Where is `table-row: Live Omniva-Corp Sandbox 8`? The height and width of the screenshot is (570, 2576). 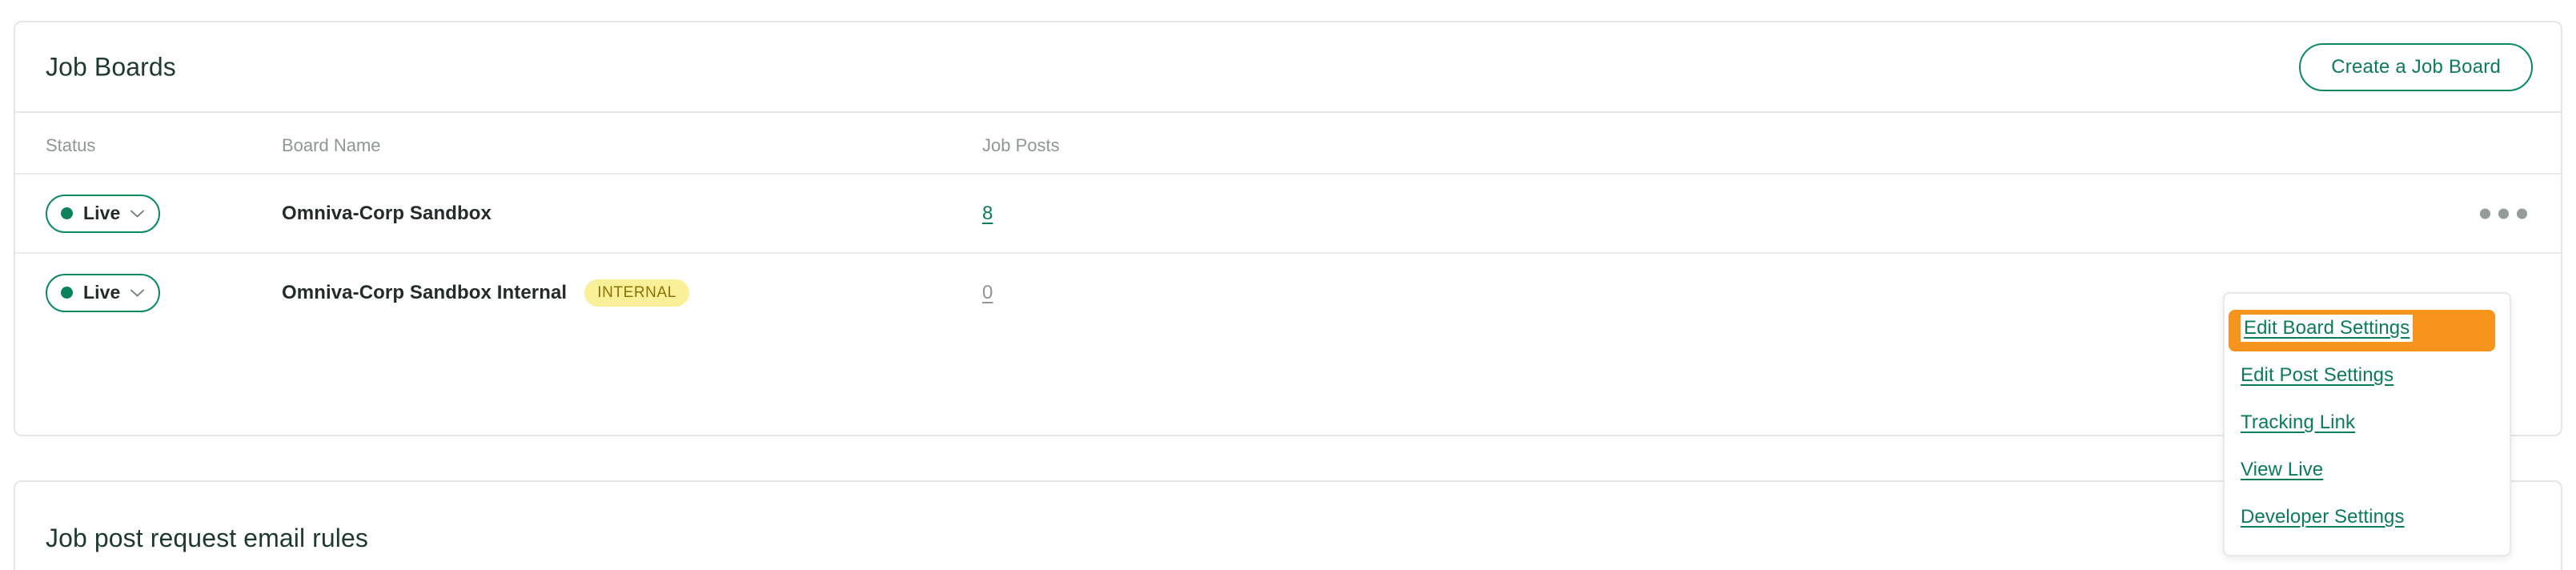 table-row: Live Omniva-Corp Sandbox 8 is located at coordinates (1288, 213).